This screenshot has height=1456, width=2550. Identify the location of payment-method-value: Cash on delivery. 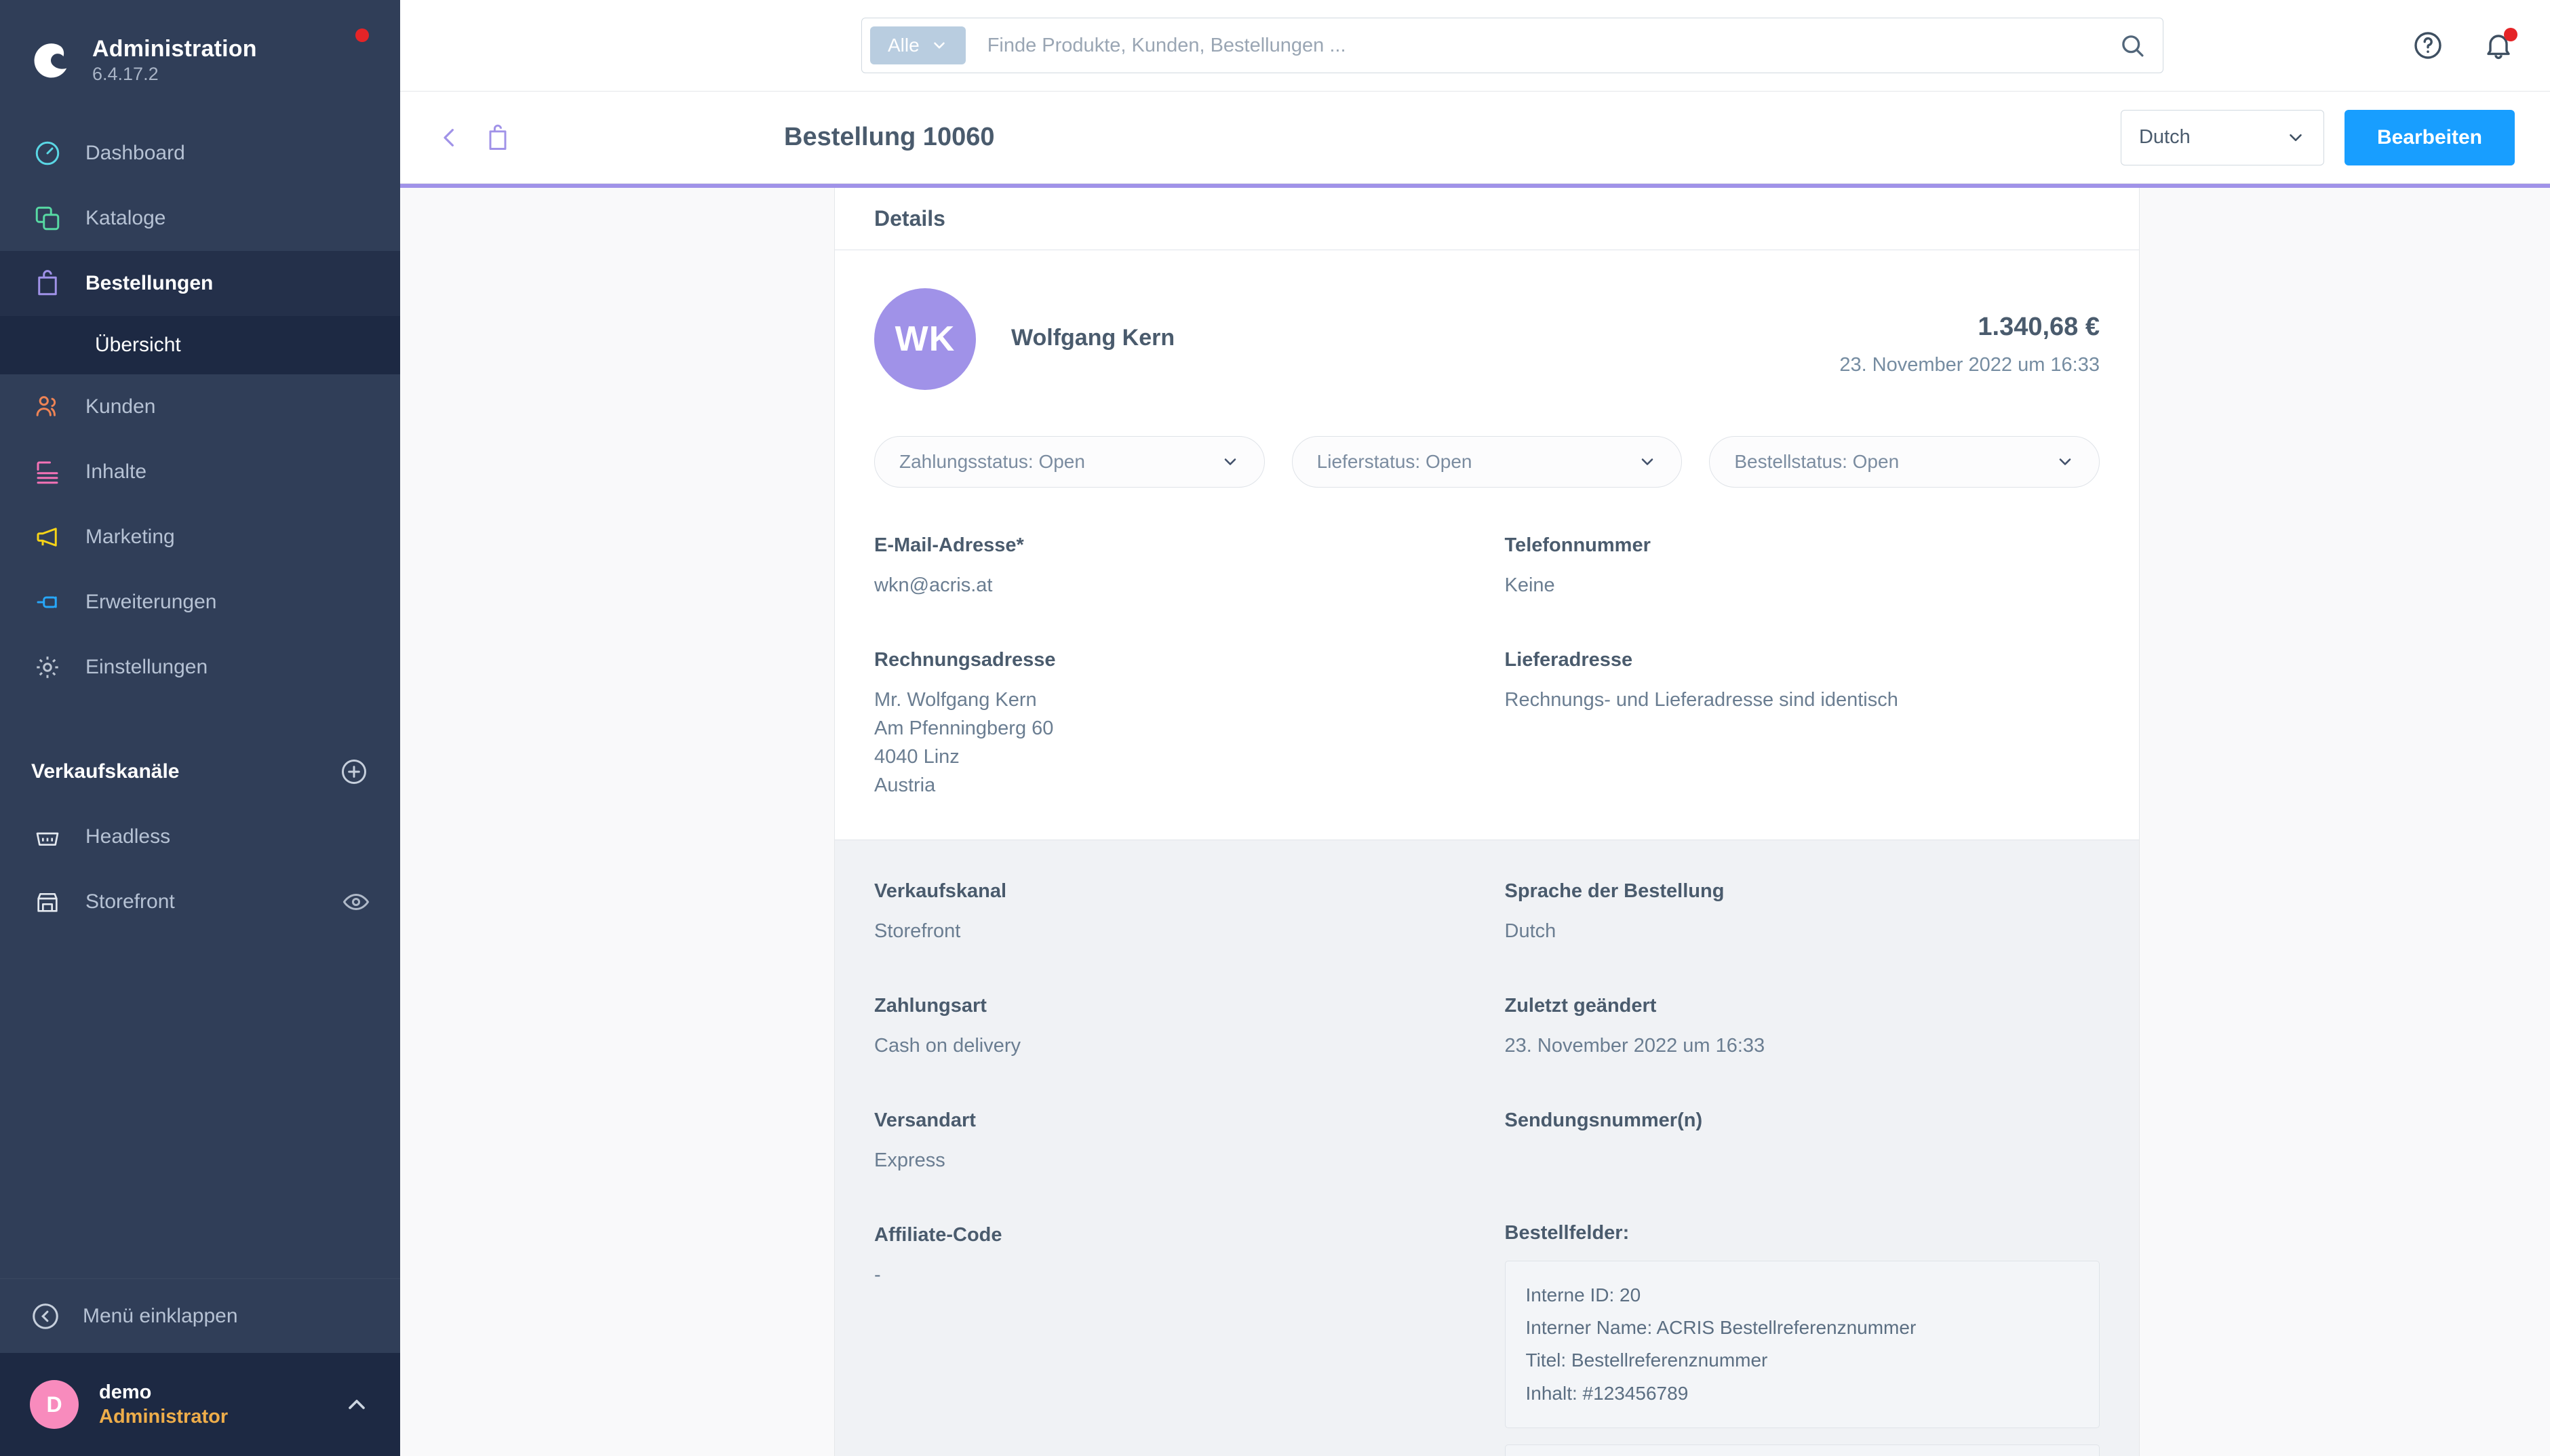
(948, 1045).